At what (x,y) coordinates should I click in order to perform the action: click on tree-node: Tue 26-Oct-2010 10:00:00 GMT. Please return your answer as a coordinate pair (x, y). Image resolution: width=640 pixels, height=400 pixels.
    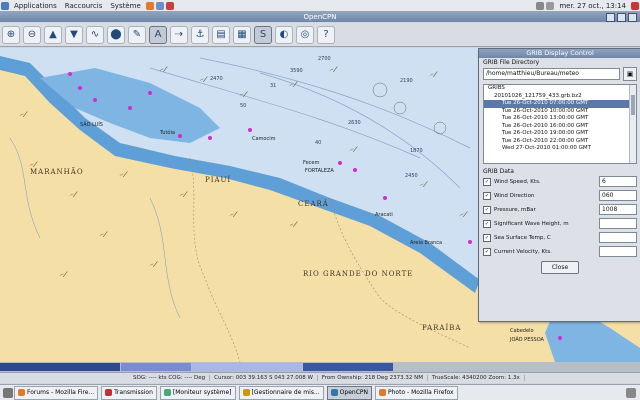
    Looking at the image, I should click on (560, 112).